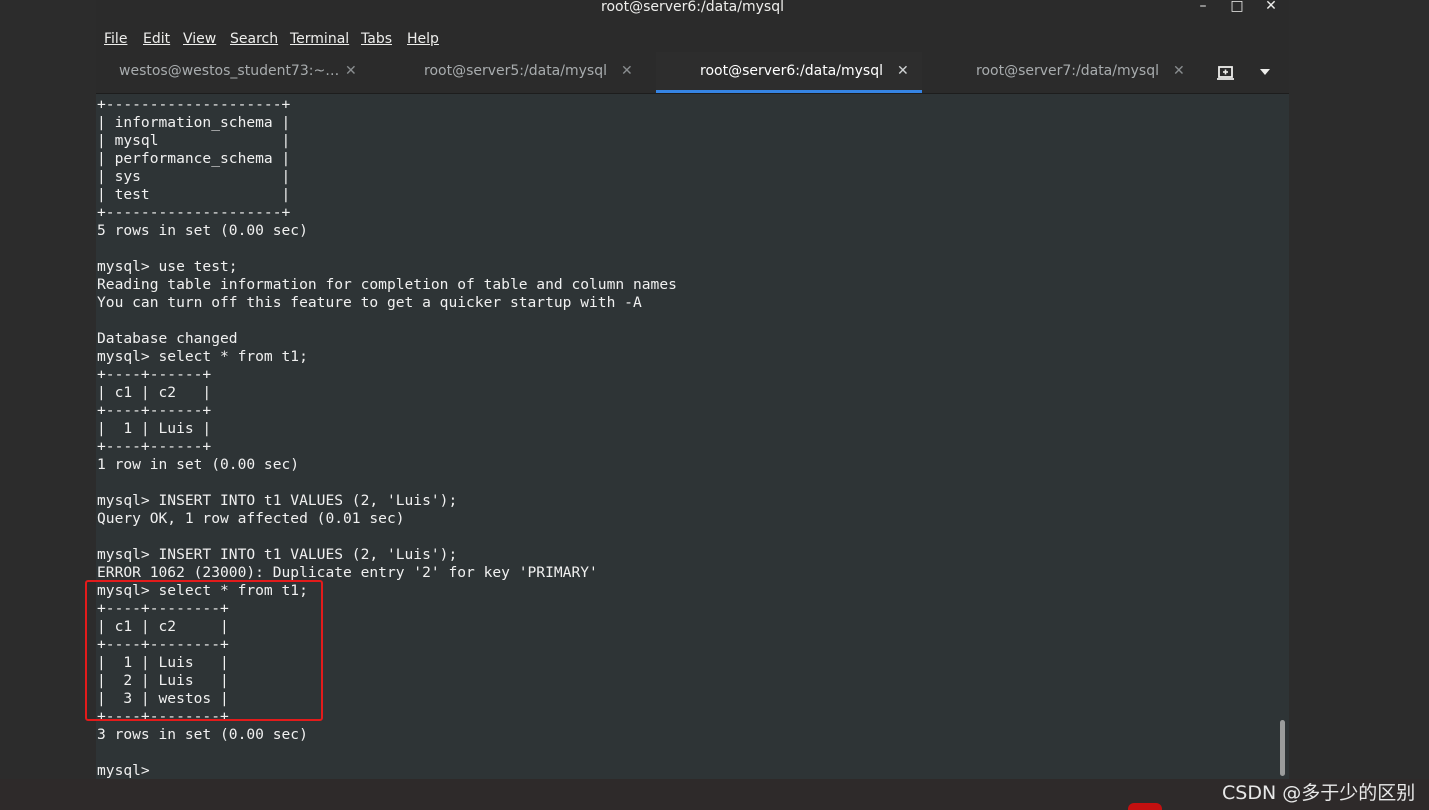 The height and width of the screenshot is (810, 1429). What do you see at coordinates (251, 518) in the screenshot?
I see `terminal-line: Query OK, 1 row affected (0.01 sec)` at bounding box center [251, 518].